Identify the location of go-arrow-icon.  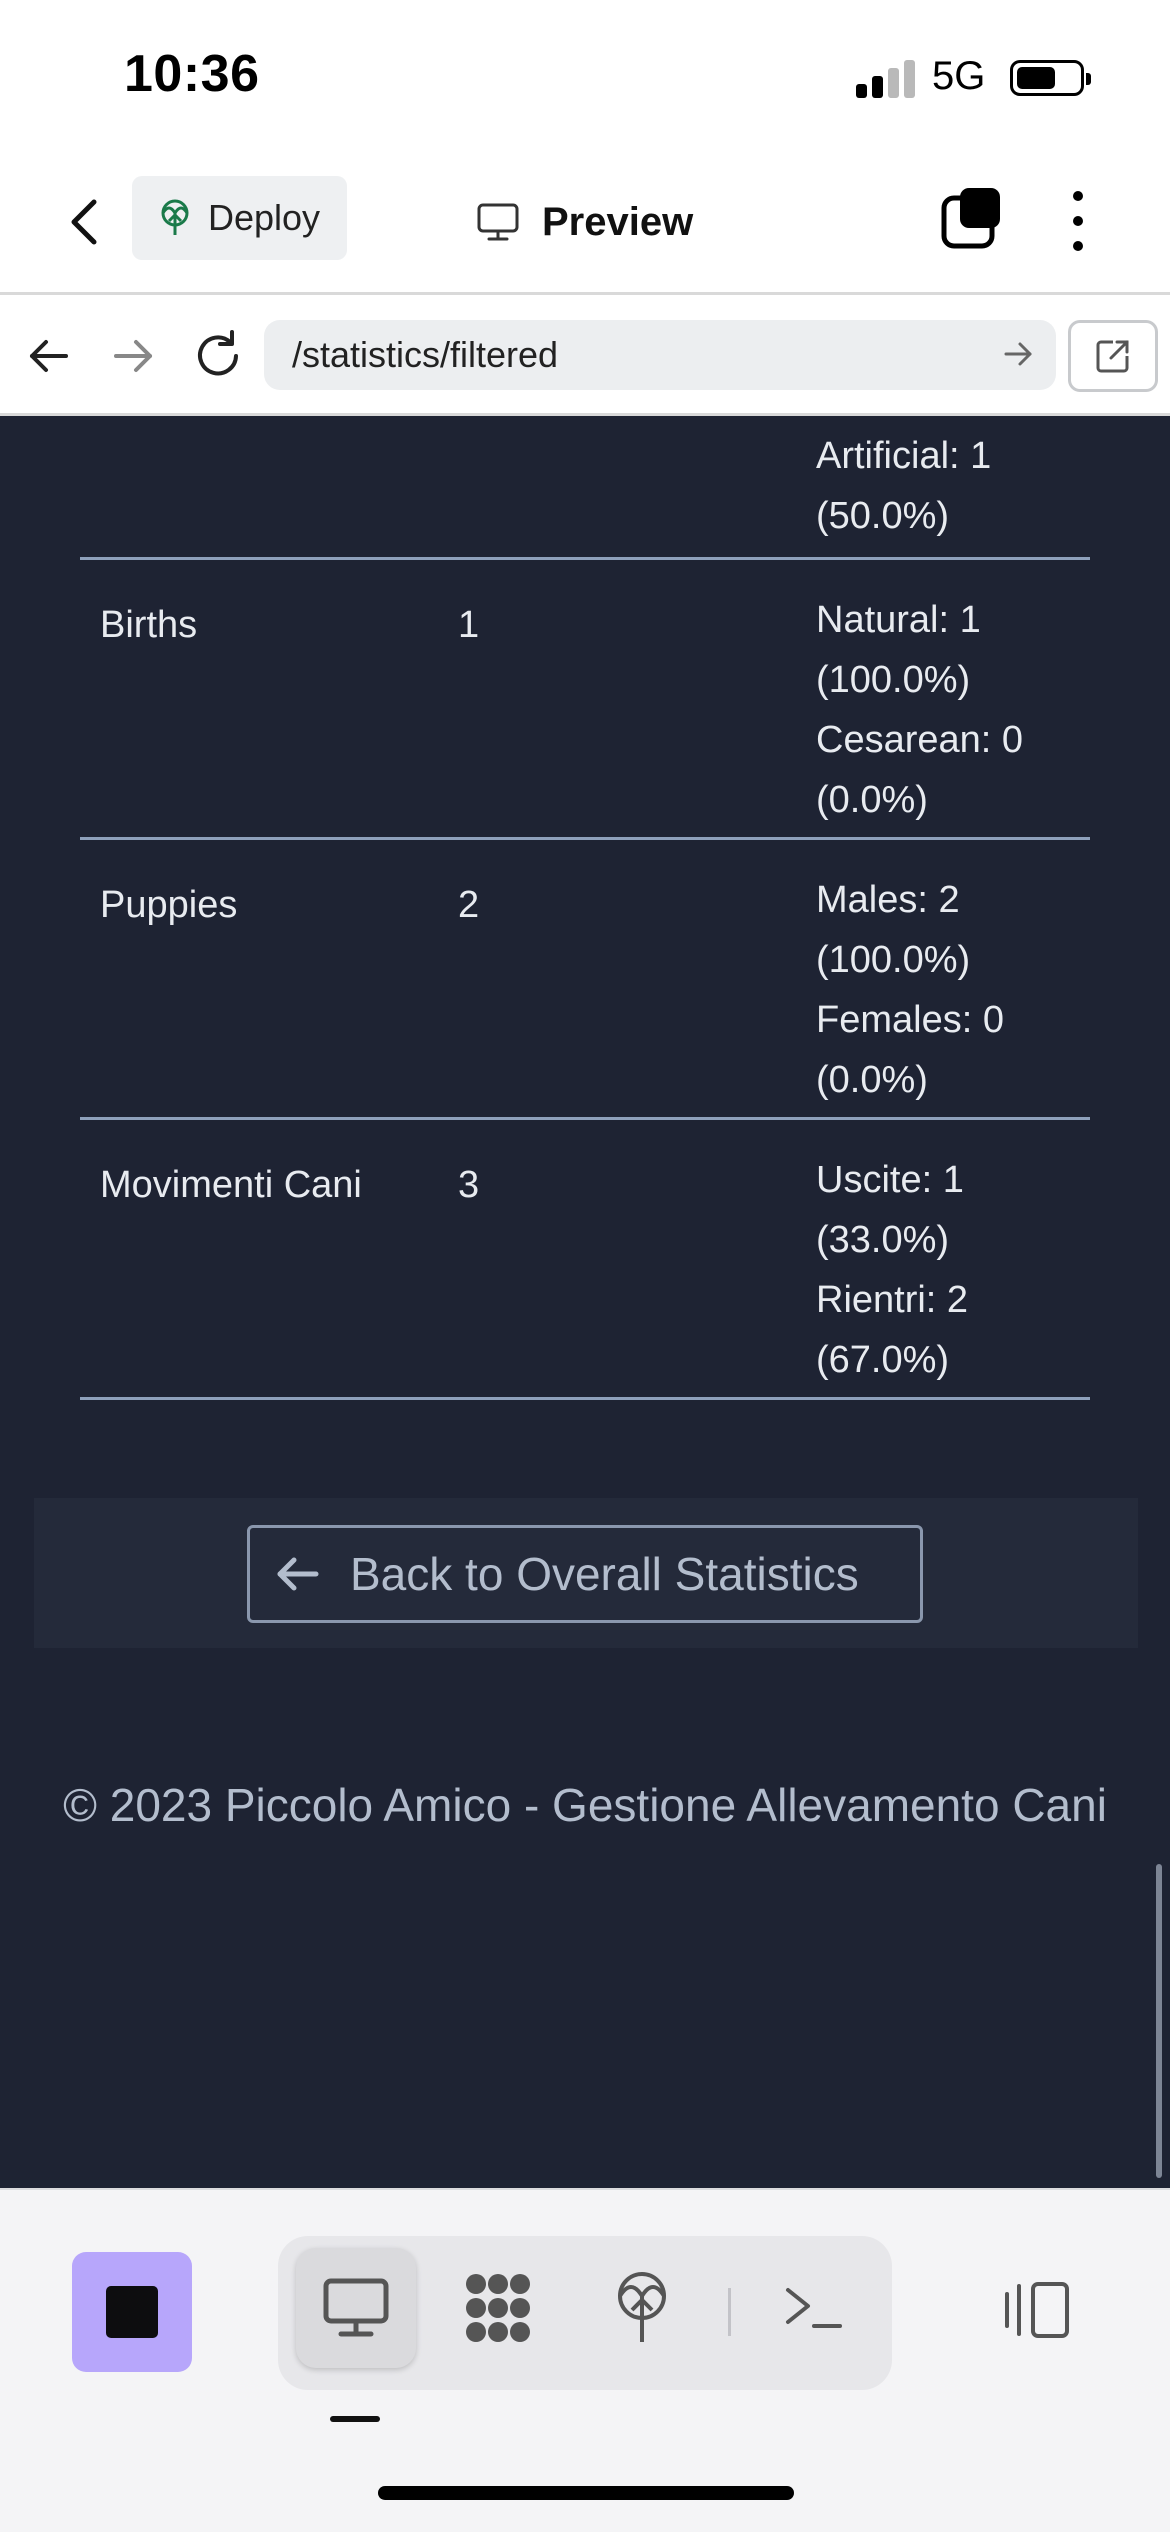
(1018, 354).